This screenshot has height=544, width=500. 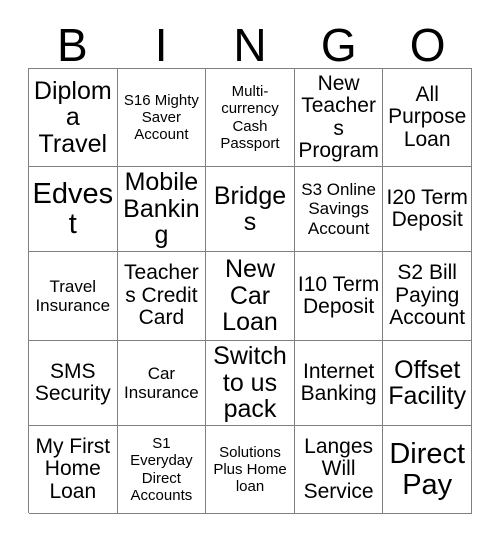 I want to click on bingo-cell: Teachers Credit Card, so click(x=162, y=296).